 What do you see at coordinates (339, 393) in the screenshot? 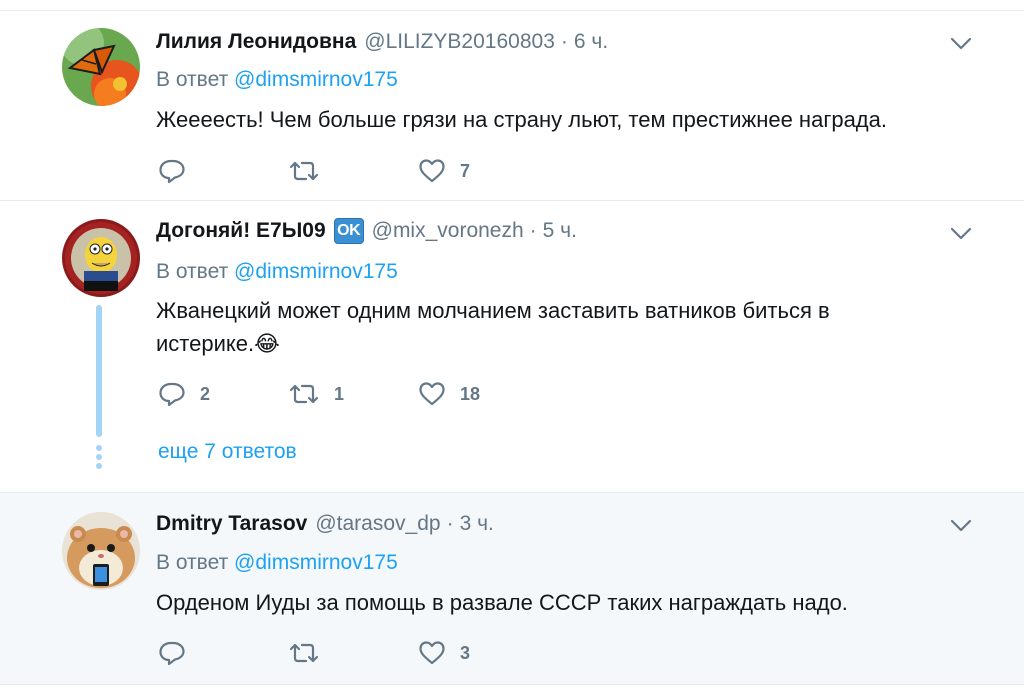
I see `retweet-count: 1` at bounding box center [339, 393].